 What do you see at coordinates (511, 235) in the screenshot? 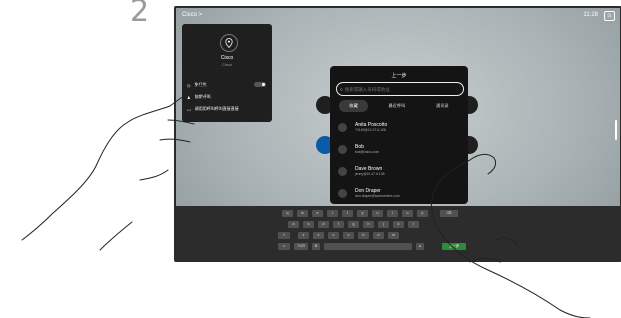
I see `right-hand-drawing` at bounding box center [511, 235].